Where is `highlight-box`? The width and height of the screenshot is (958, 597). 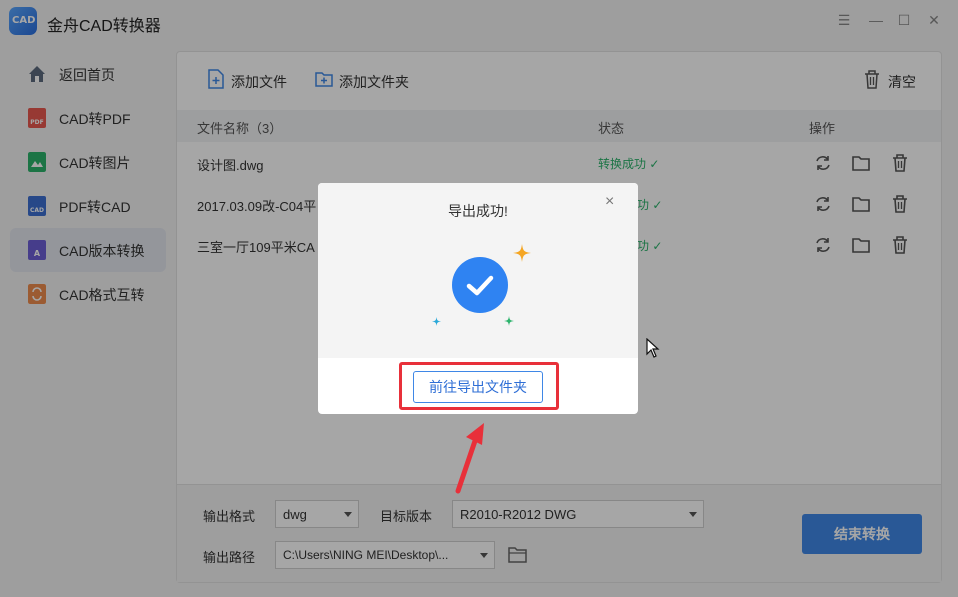 highlight-box is located at coordinates (479, 386).